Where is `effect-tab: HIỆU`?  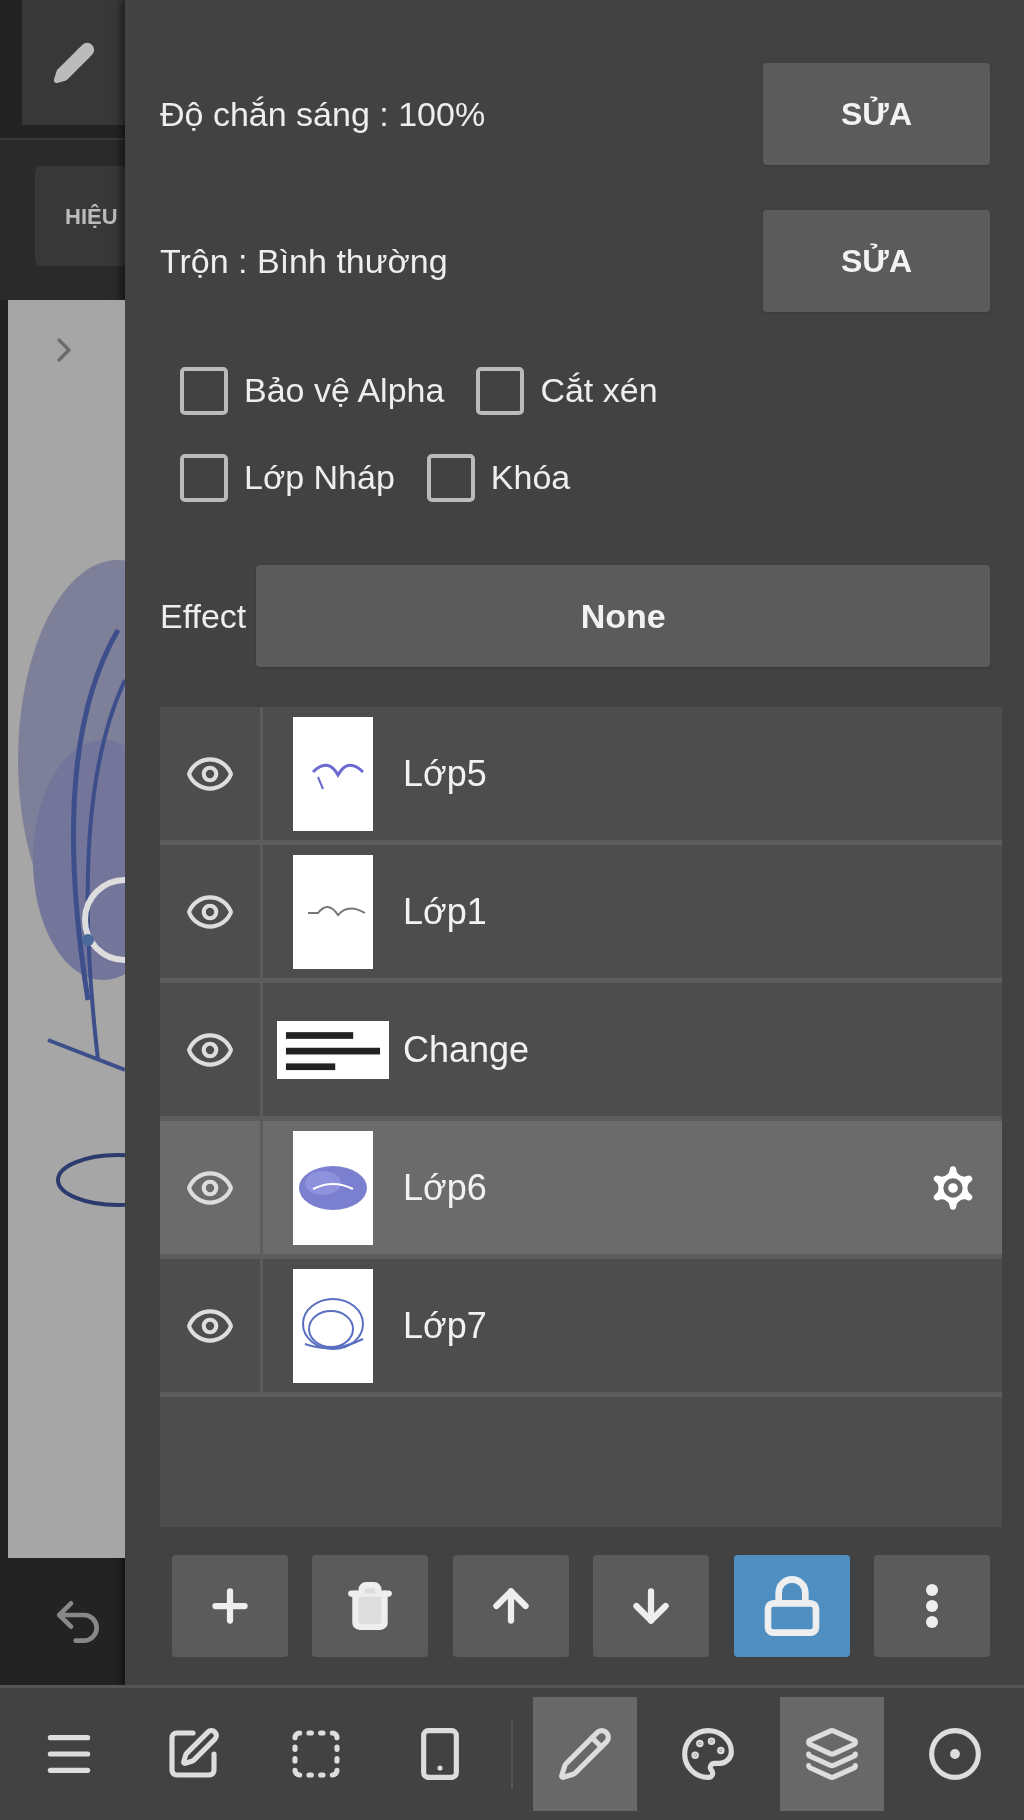 effect-tab: HIỆU is located at coordinates (80, 216).